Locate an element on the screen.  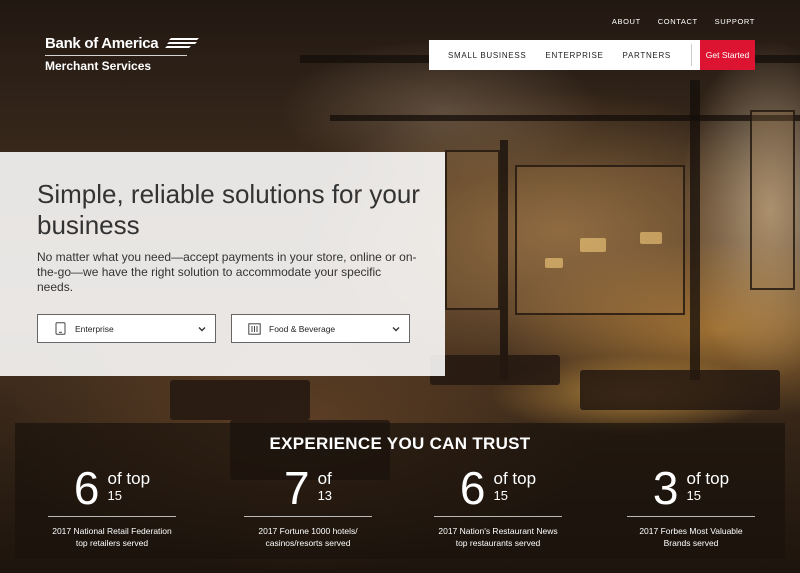
stat-of-label: of is located at coordinates (324, 478).